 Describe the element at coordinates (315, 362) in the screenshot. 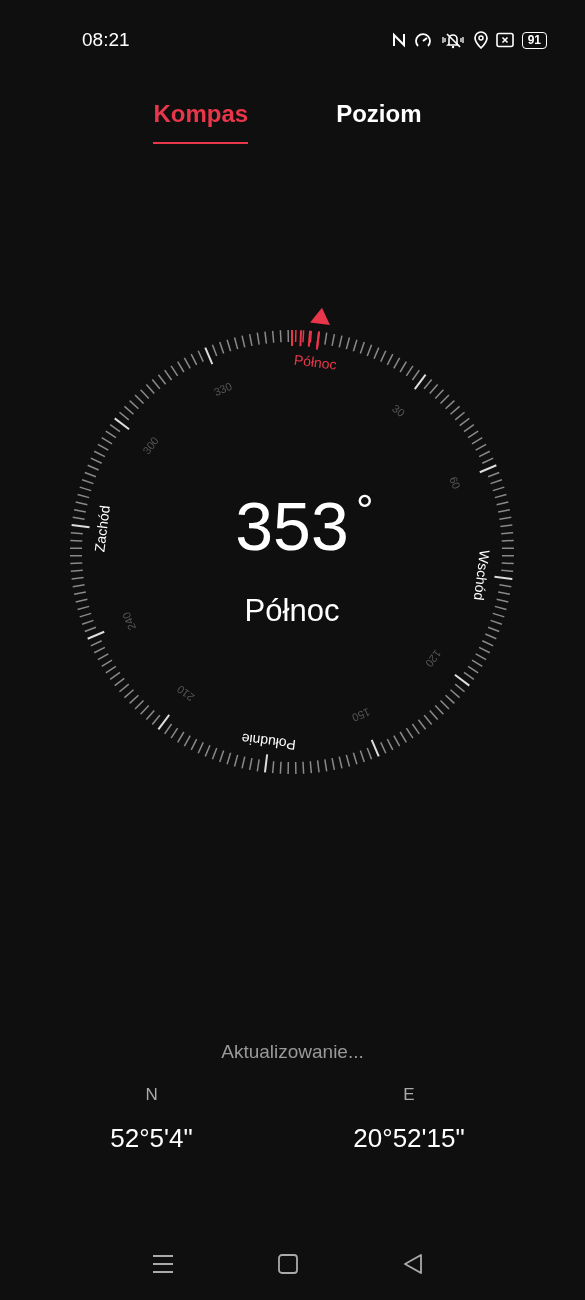

I see `cardinal-label: Północ` at that location.